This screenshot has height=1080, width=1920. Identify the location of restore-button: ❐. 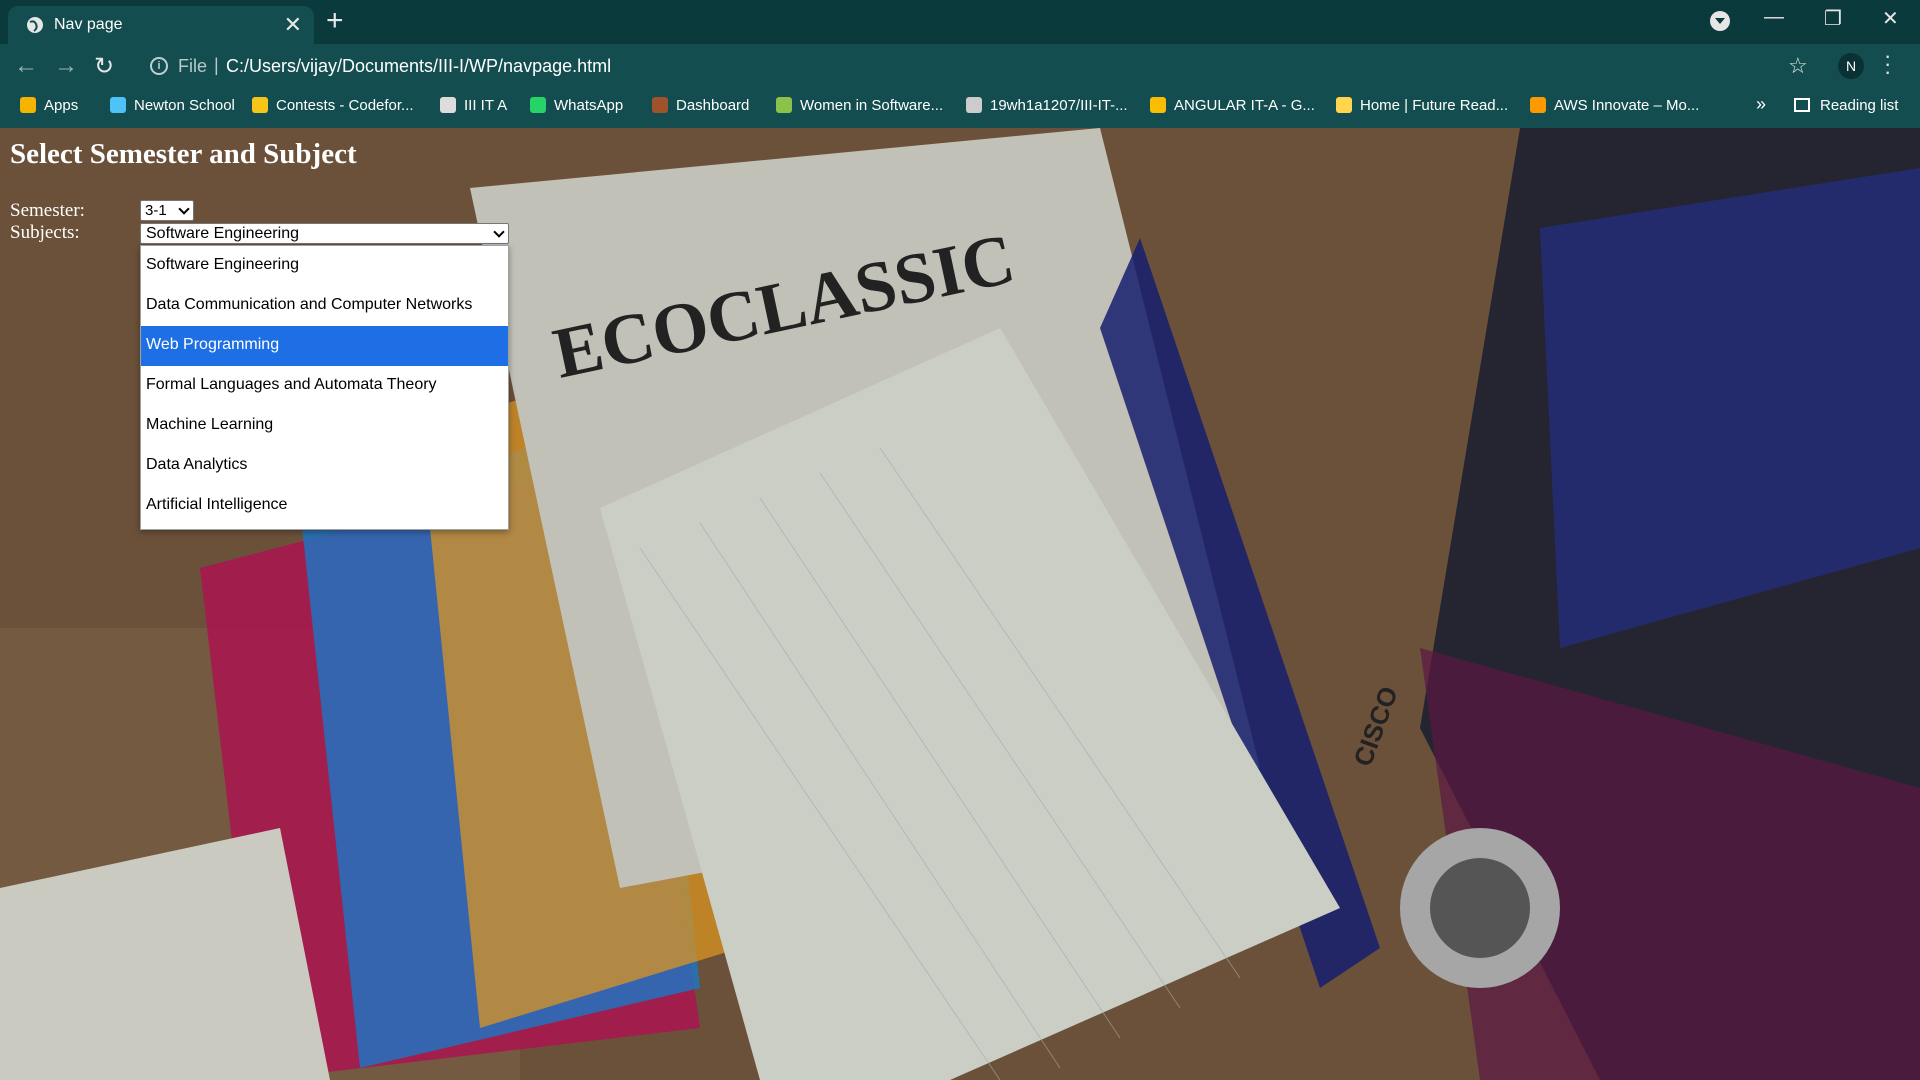
(1833, 18).